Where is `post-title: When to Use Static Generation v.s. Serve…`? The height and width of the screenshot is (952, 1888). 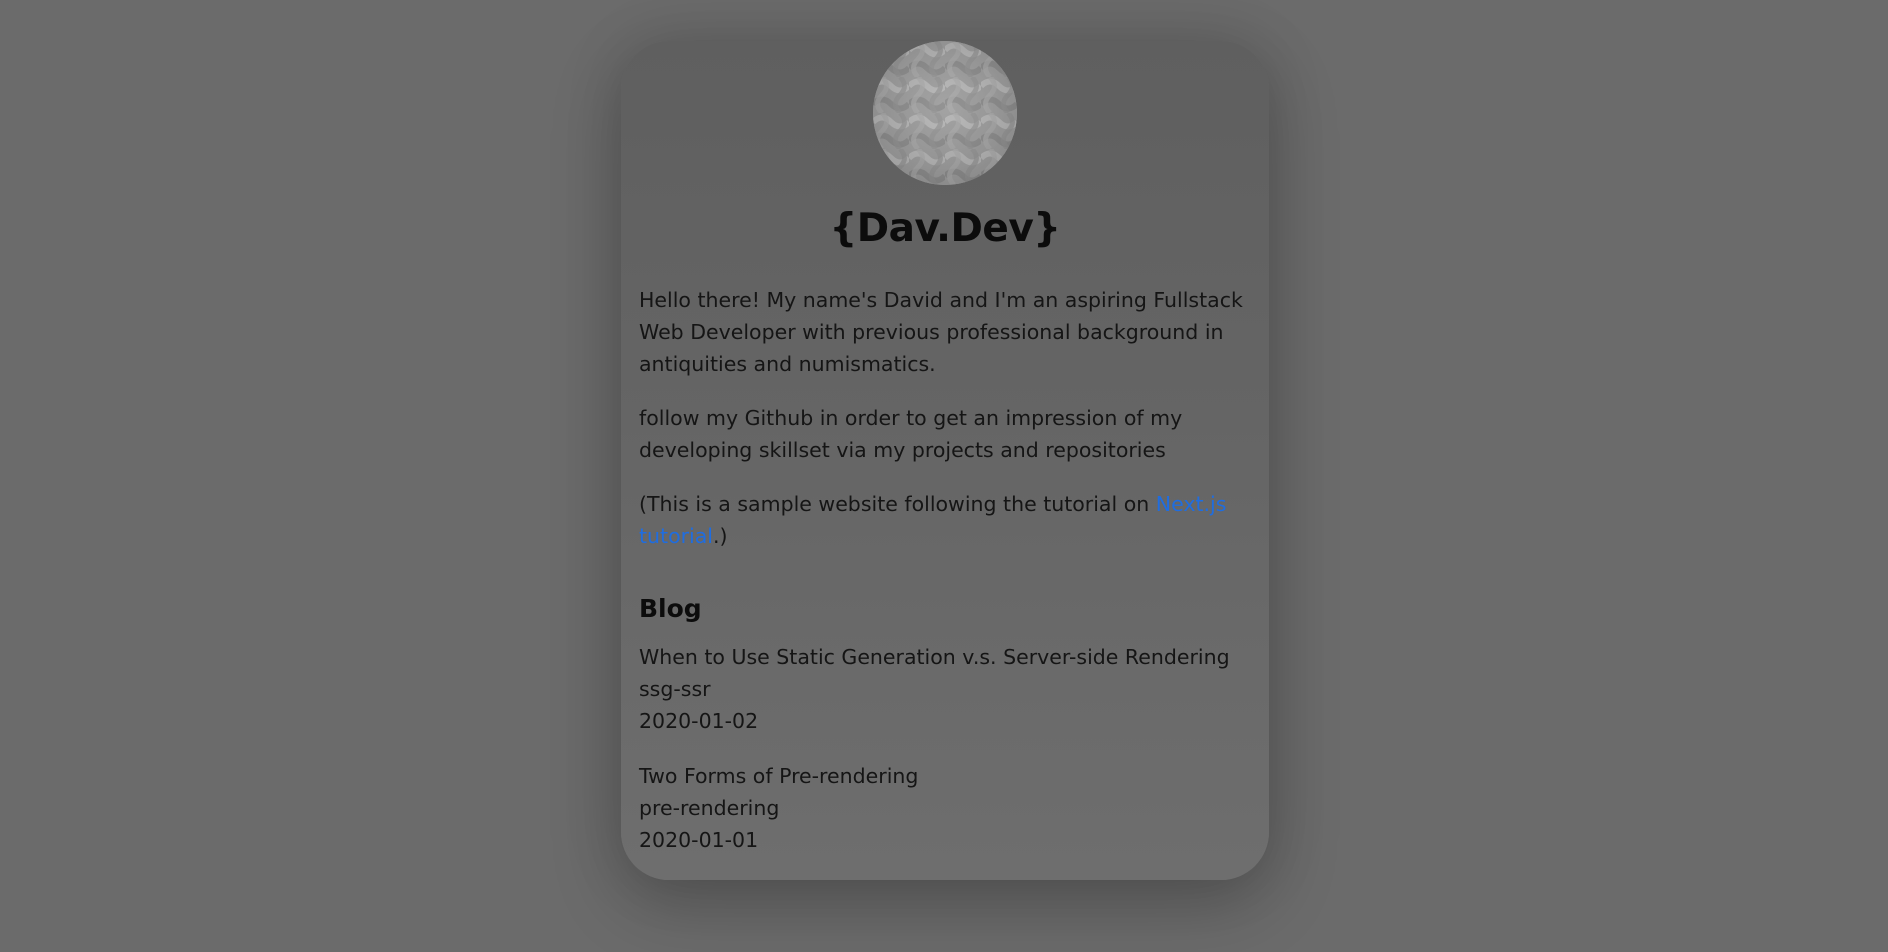 post-title: When to Use Static Generation v.s. Serve… is located at coordinates (945, 657).